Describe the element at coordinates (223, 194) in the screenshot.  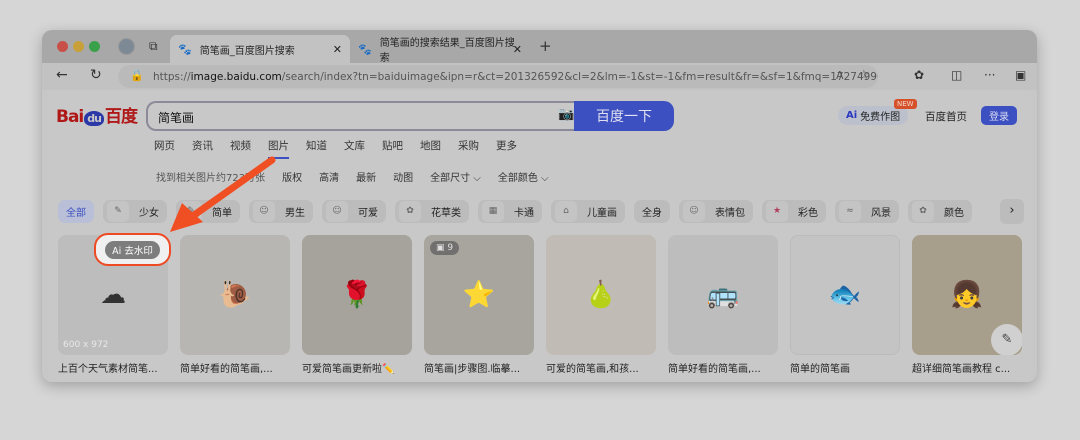
I see `annotation-arrow-icon` at that location.